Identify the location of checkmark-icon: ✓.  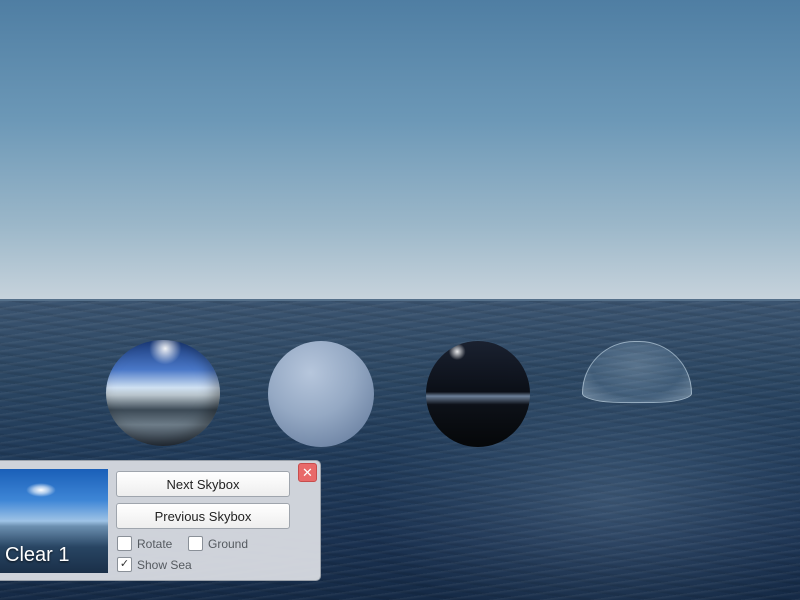
(124, 564).